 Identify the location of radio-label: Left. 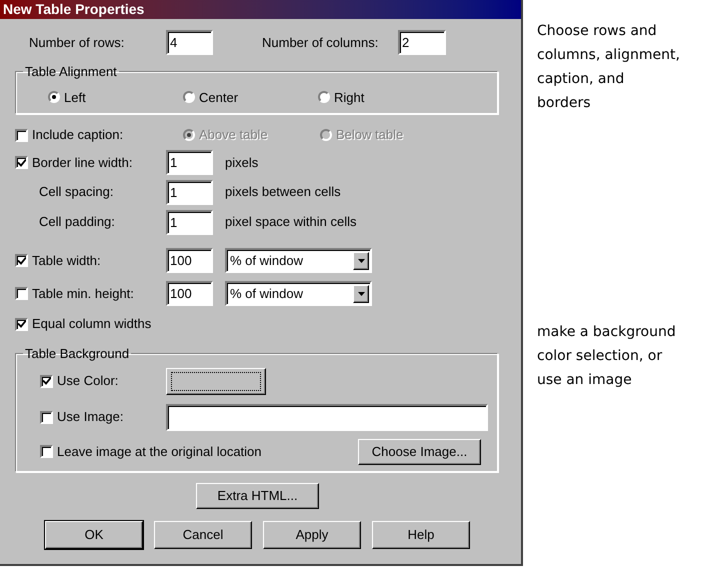
(75, 97).